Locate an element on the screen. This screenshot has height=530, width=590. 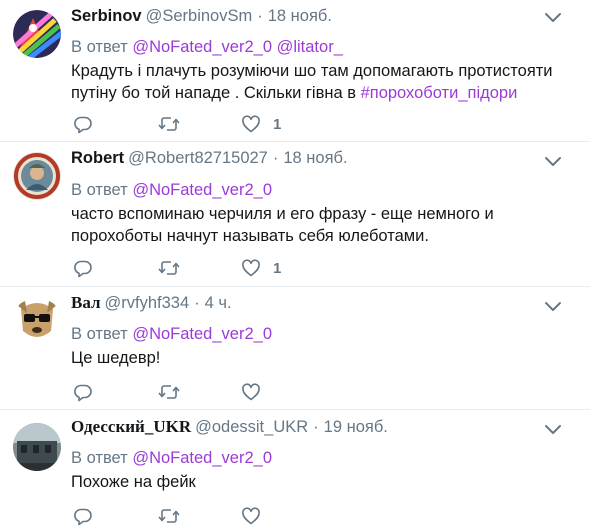
tweet-text-line: путіну бо той нападе . Скільки гівна в is located at coordinates (216, 93).